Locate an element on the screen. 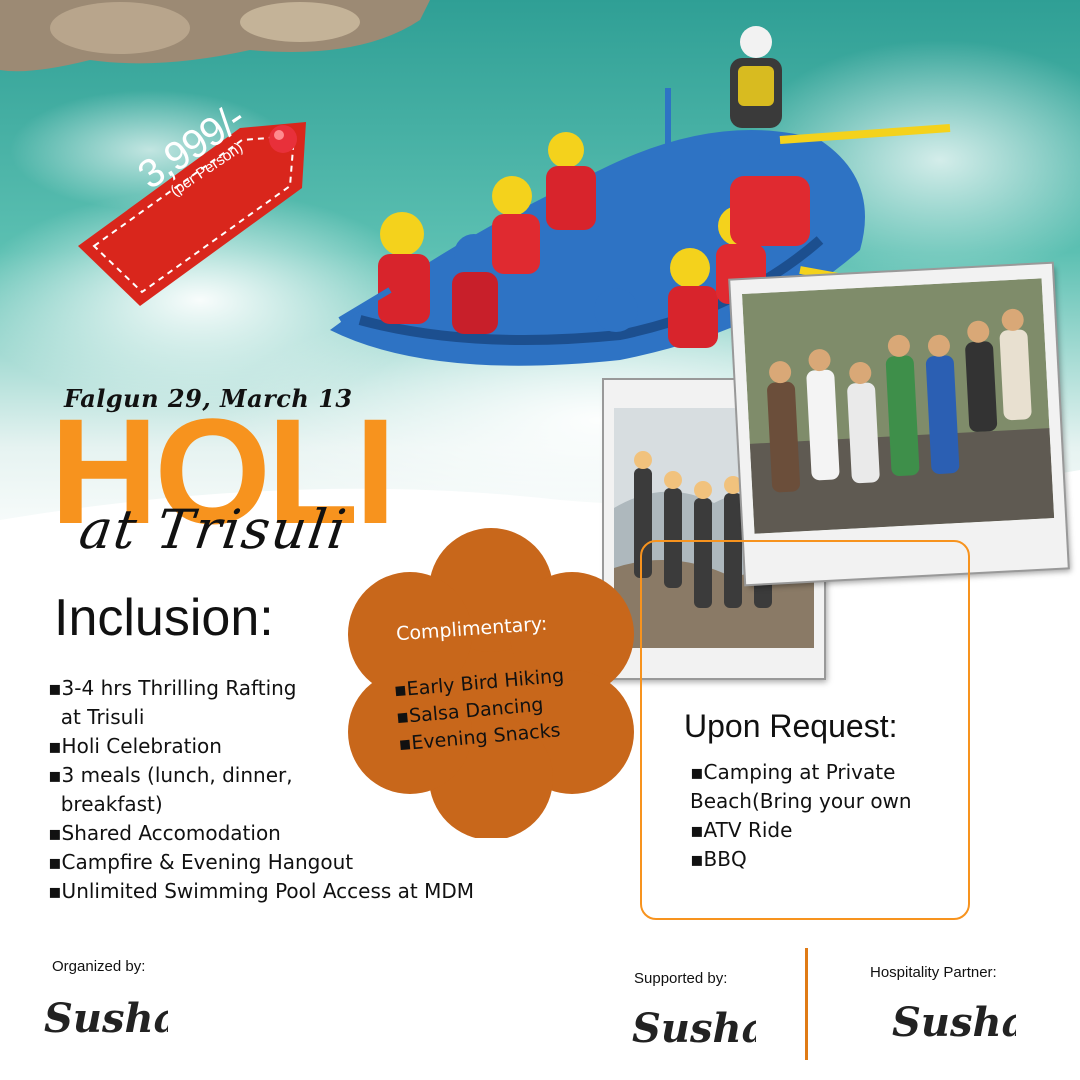  organizer-logo: Sushan is located at coordinates (106, 1018).